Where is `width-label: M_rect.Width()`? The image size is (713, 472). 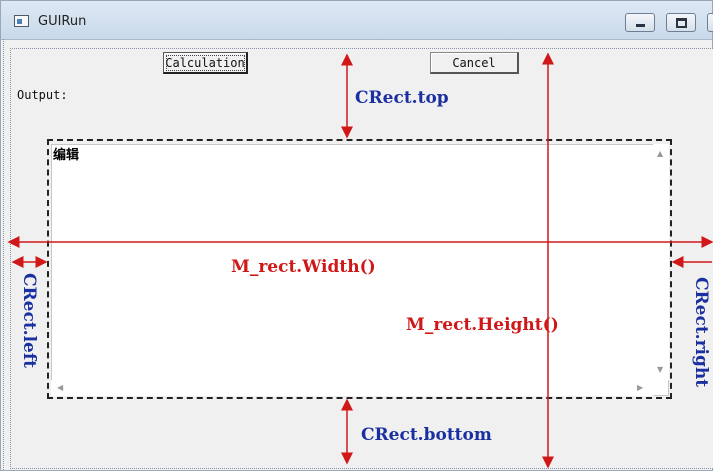 width-label: M_rect.Width() is located at coordinates (303, 267).